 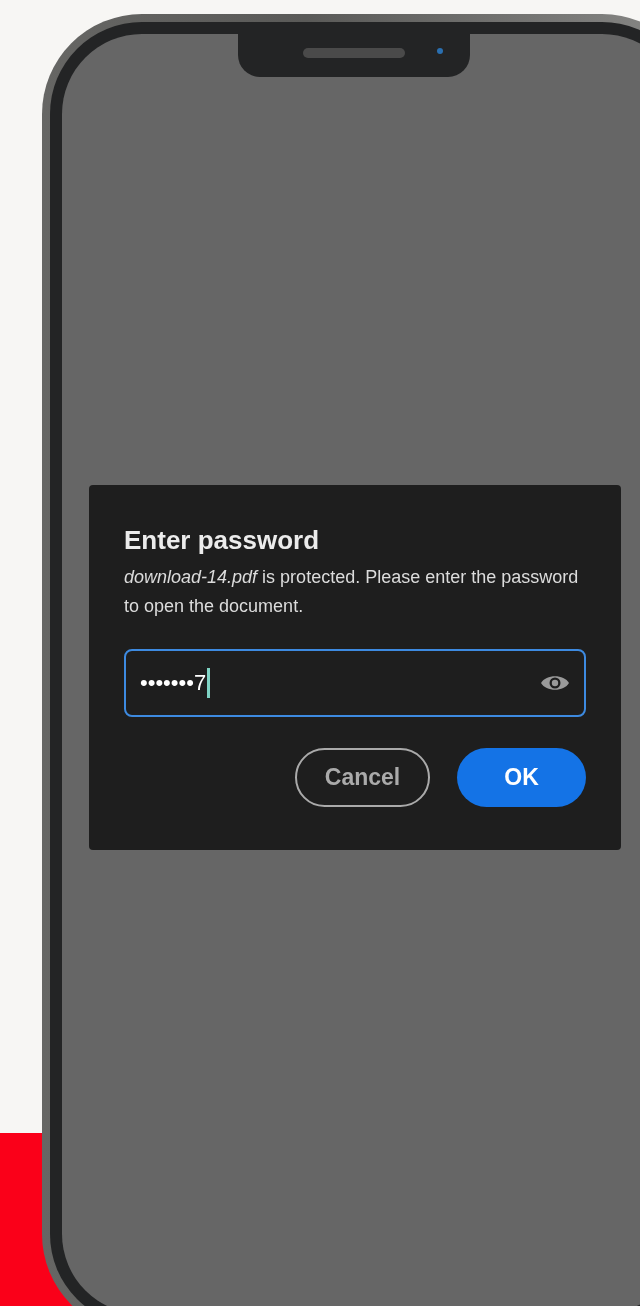 What do you see at coordinates (440, 51) in the screenshot?
I see `camera-icon` at bounding box center [440, 51].